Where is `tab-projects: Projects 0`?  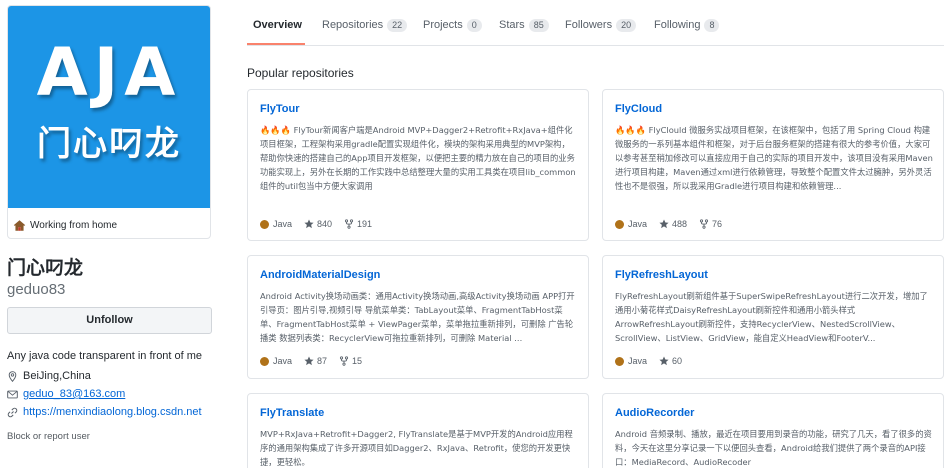 tab-projects: Projects 0 is located at coordinates (452, 25).